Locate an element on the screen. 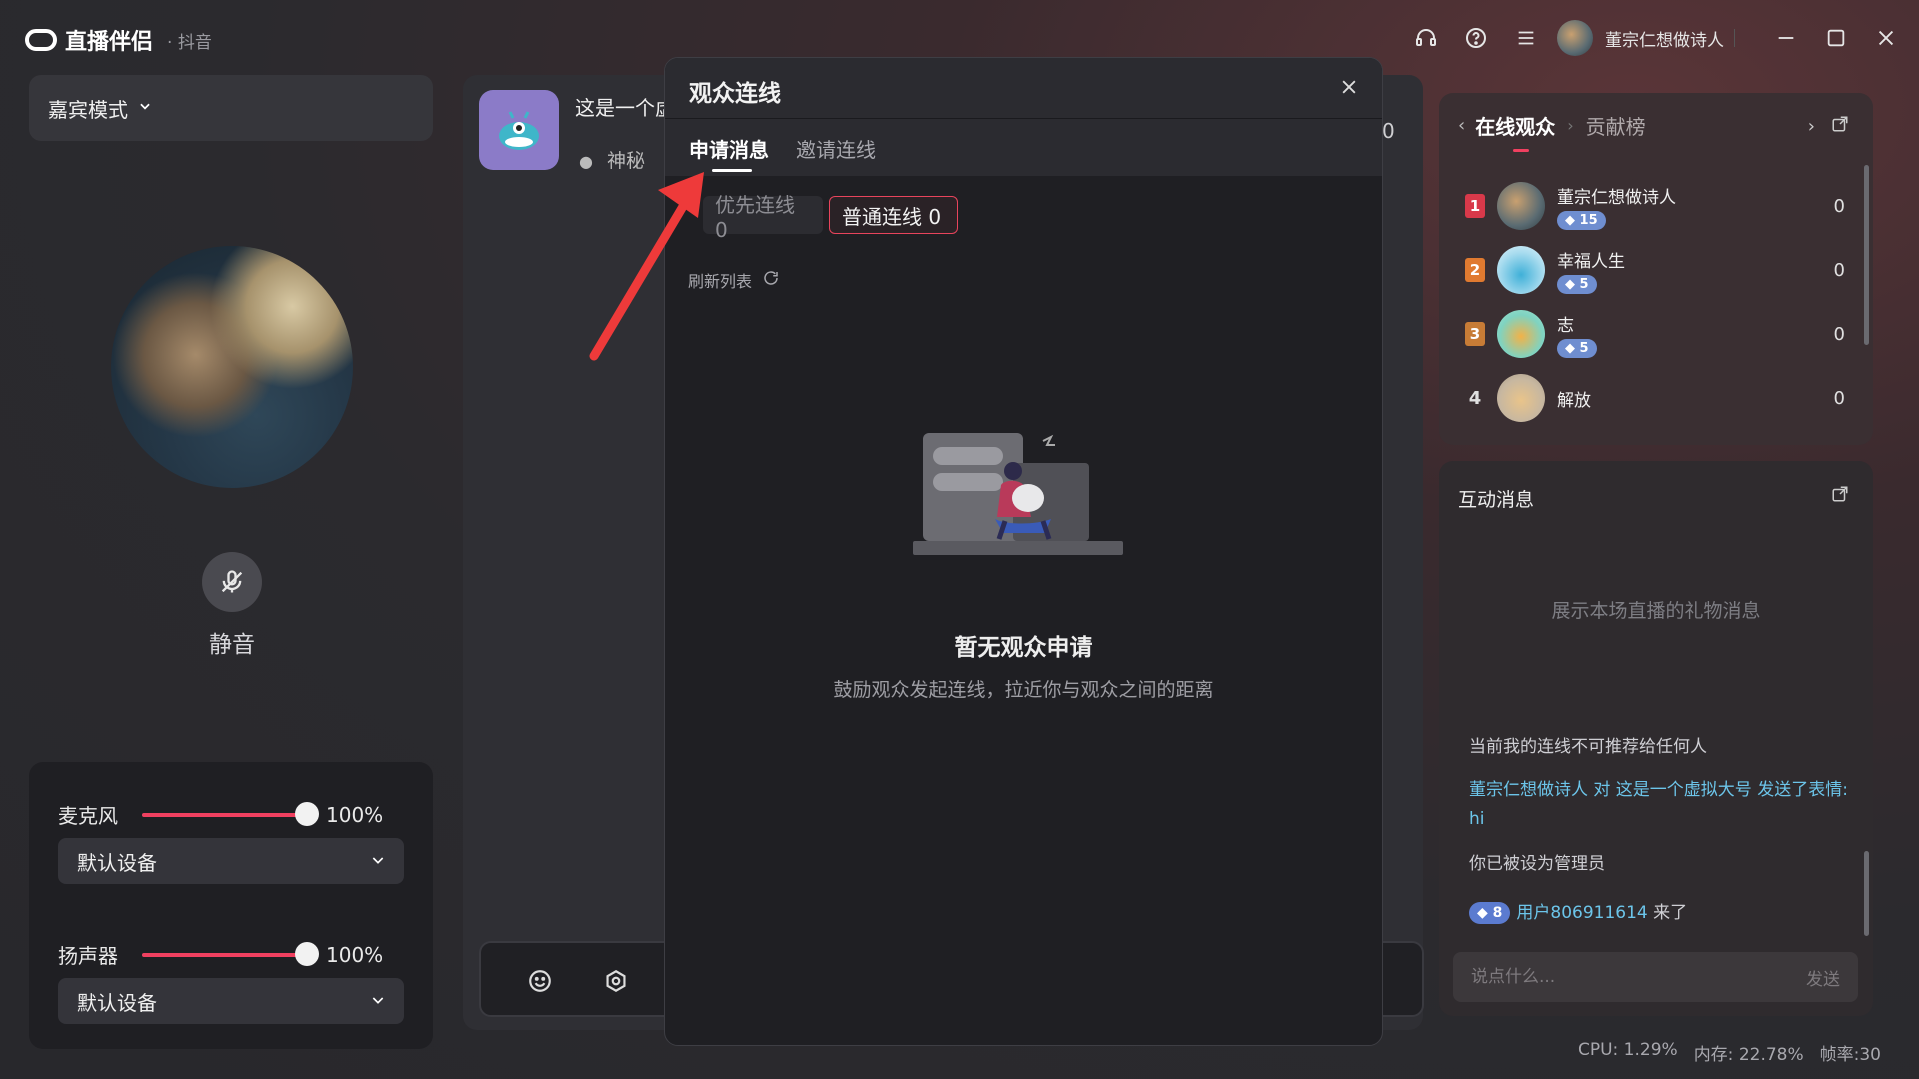 This screenshot has height=1079, width=1919. tab-requests: 申请消息 is located at coordinates (729, 148).